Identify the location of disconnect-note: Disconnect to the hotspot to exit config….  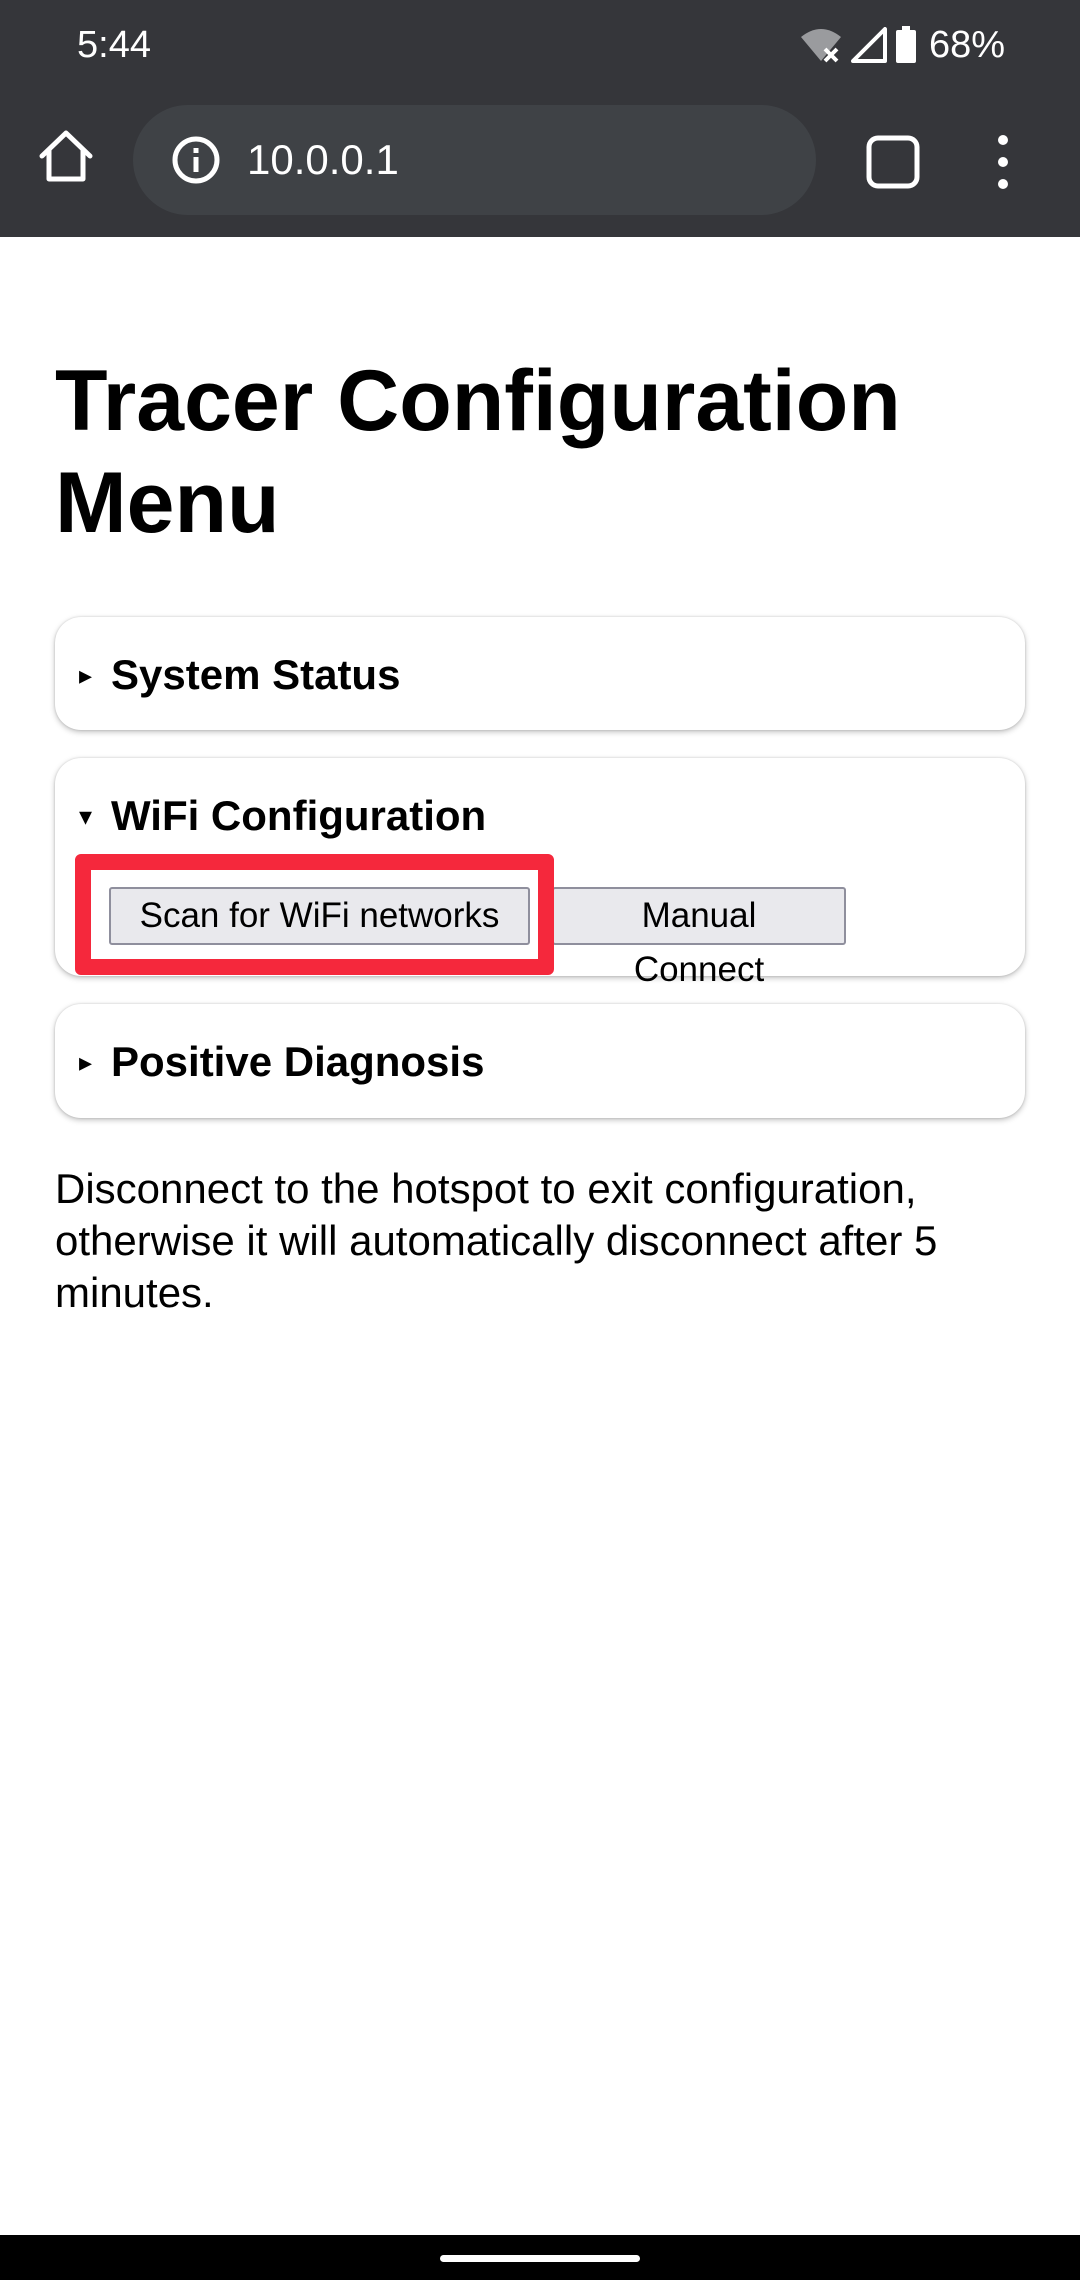
(496, 1240).